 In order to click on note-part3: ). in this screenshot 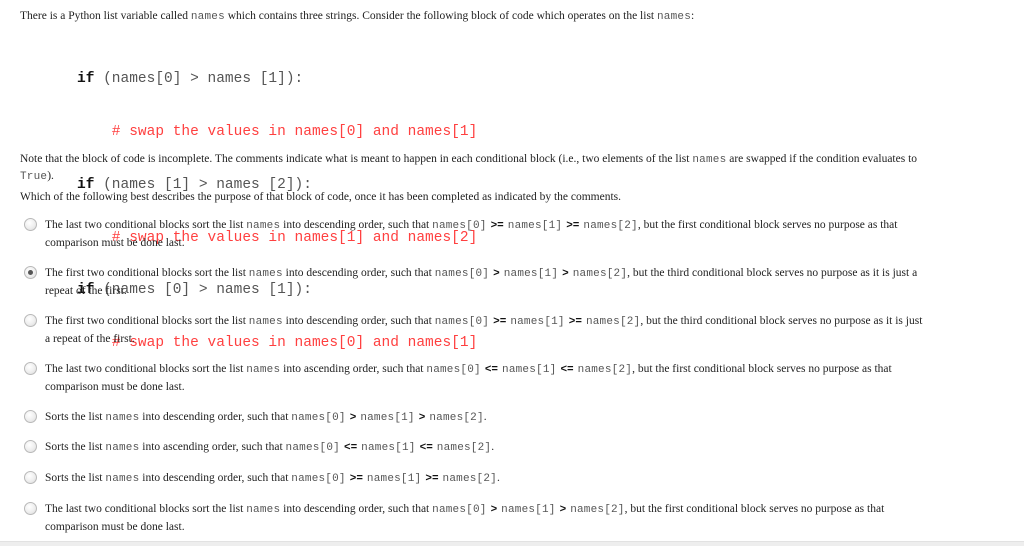, I will do `click(50, 176)`.